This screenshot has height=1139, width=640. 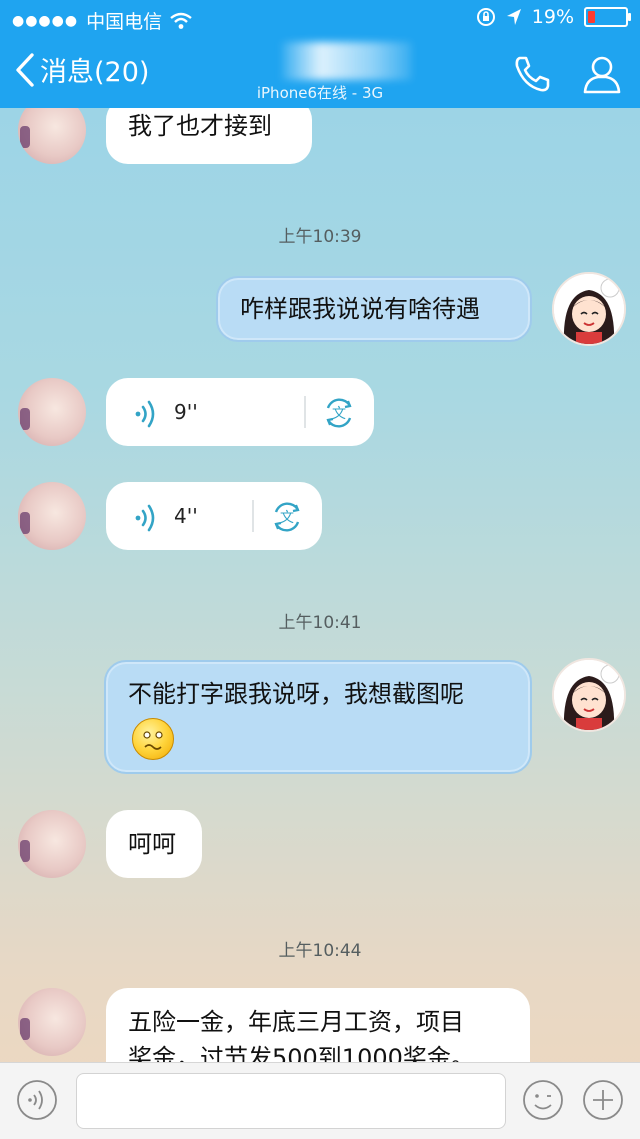 I want to click on status-bar: ●●●●● 中国电信 19%, so click(x=320, y=18).